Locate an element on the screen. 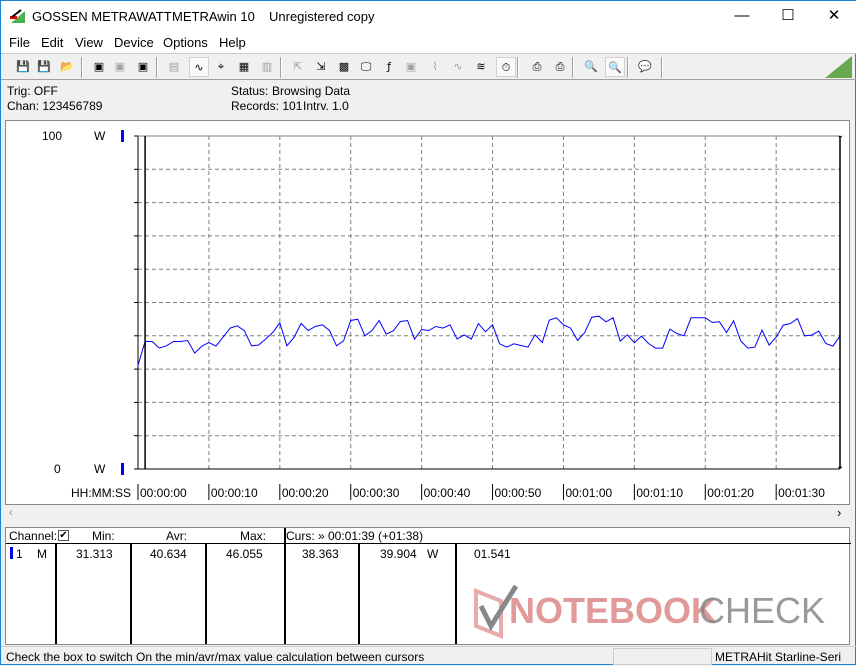 The image size is (856, 666). row-mode: M is located at coordinates (42, 554).